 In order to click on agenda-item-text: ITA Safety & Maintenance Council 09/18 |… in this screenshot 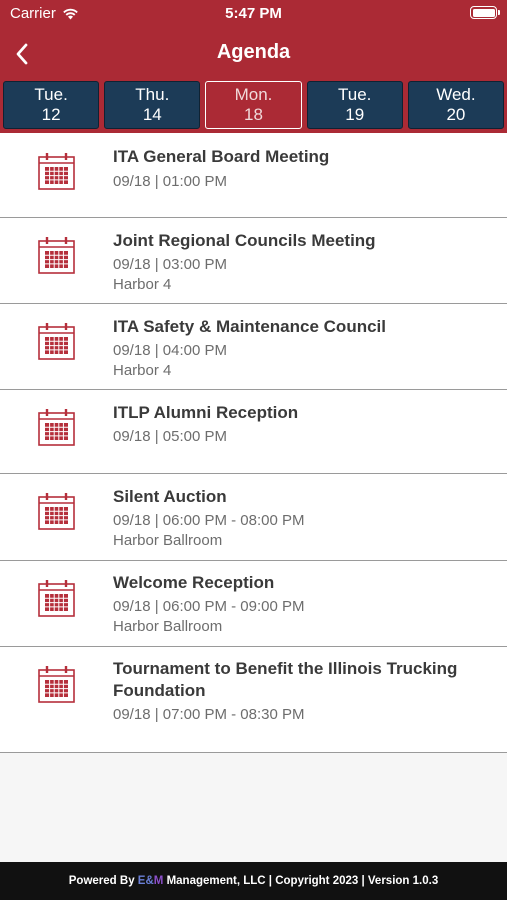, I will do `click(300, 348)`.